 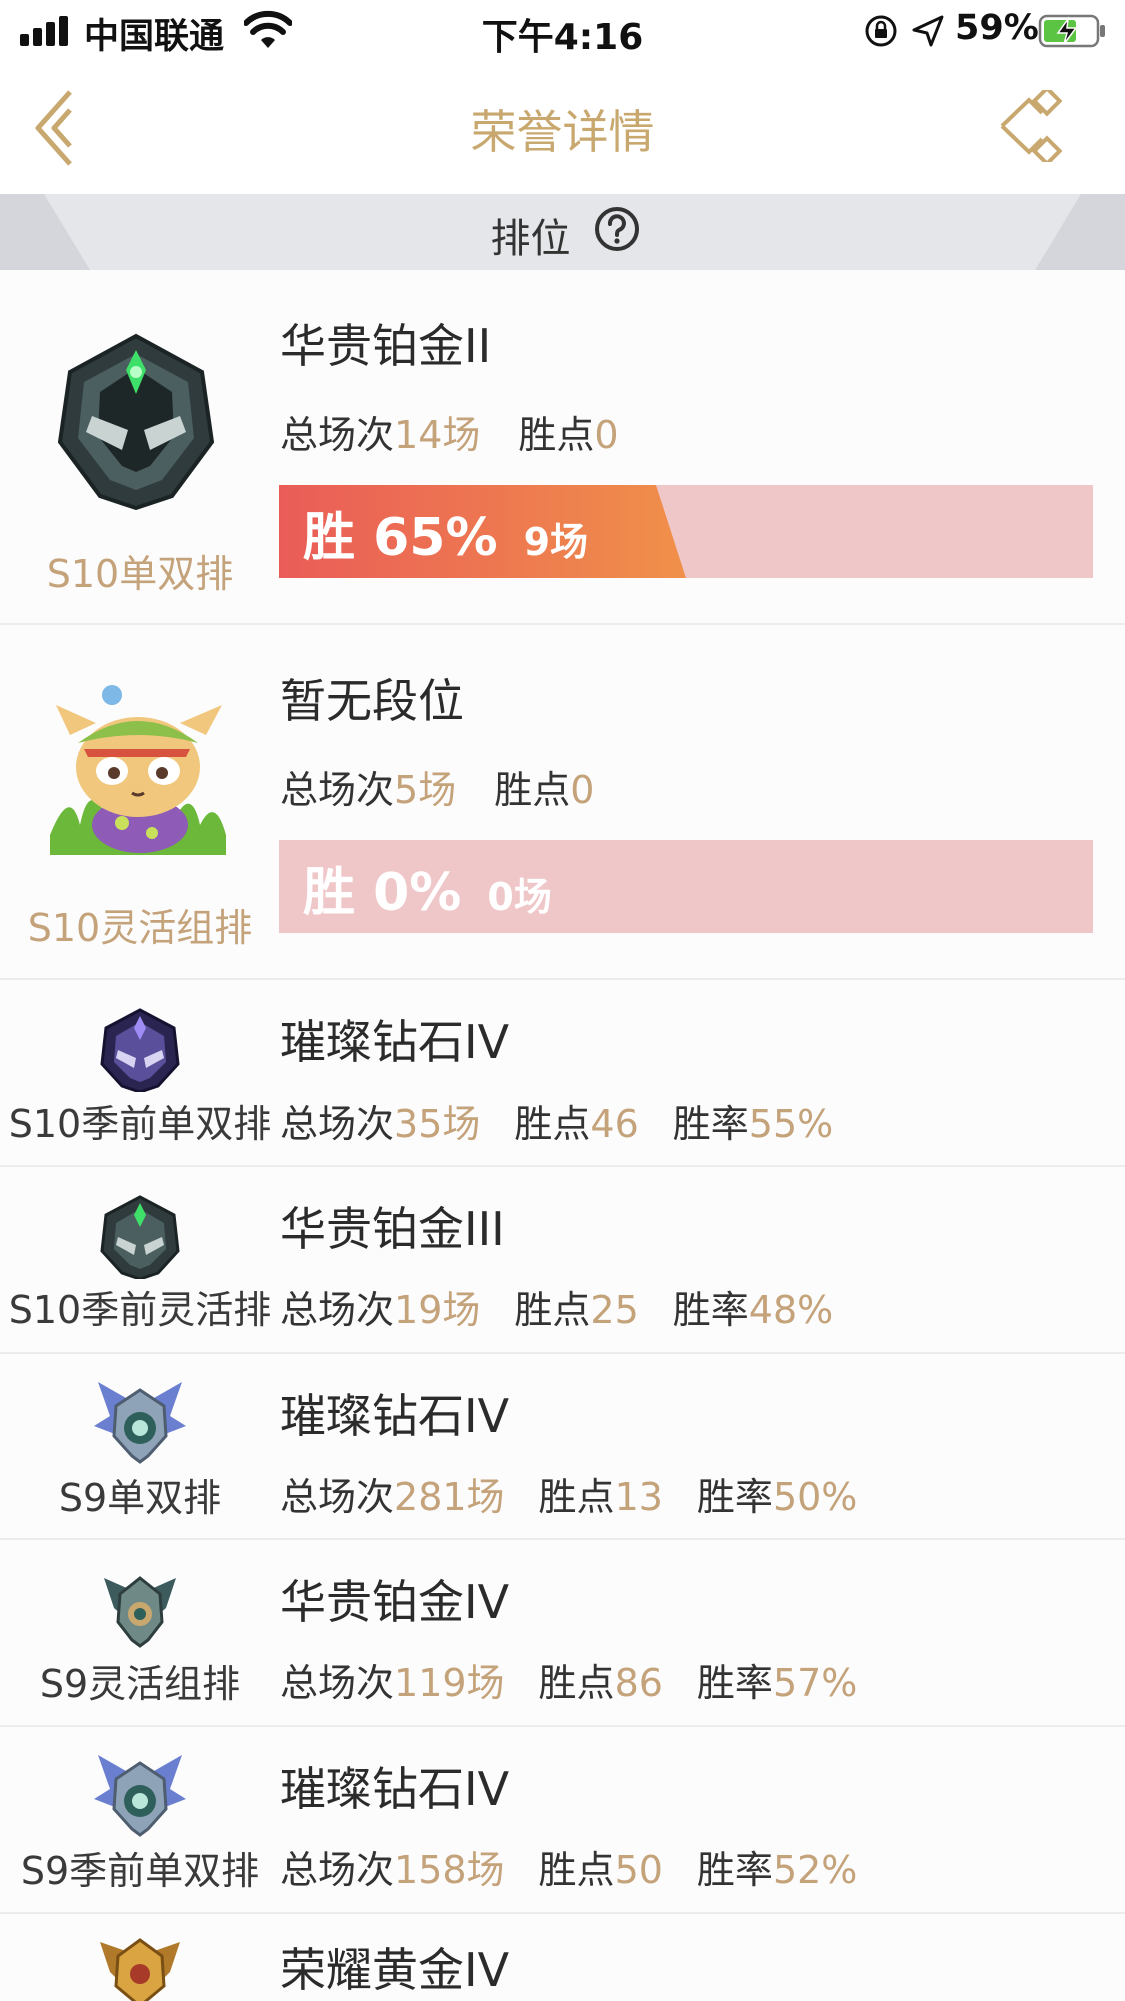 I want to click on stats-line: 总场次14场 胜点0, so click(x=449, y=435).